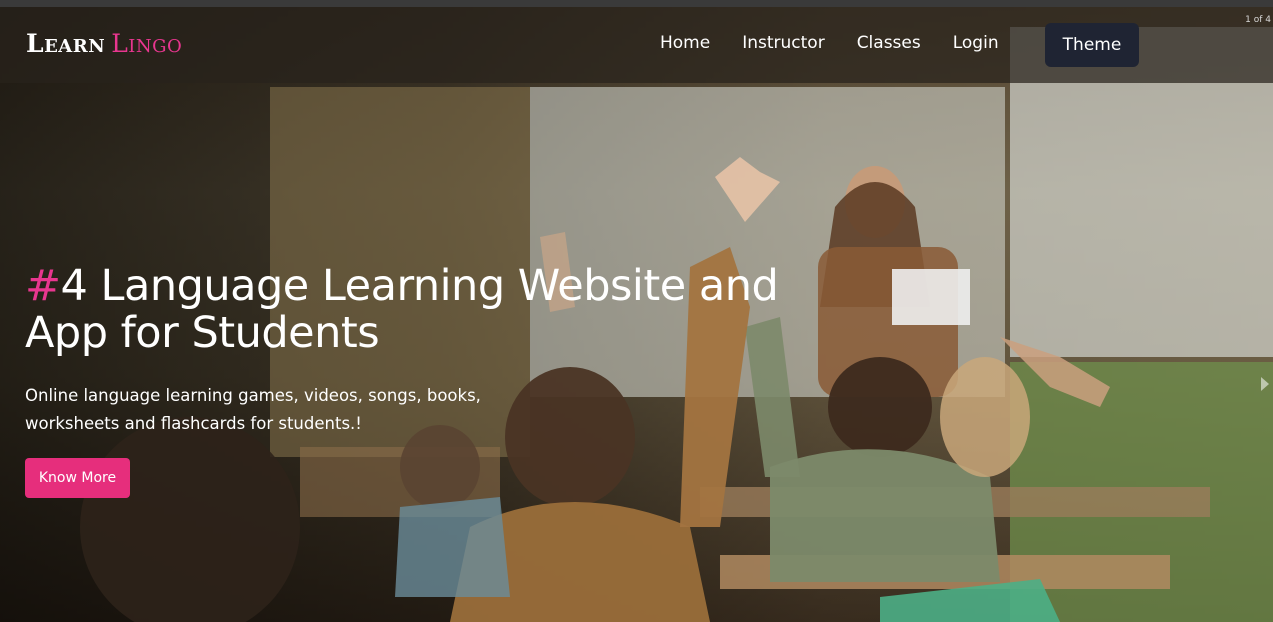 The image size is (1273, 622). Describe the element at coordinates (1258, 20) in the screenshot. I see `slide-pager: 1 of 4` at that location.